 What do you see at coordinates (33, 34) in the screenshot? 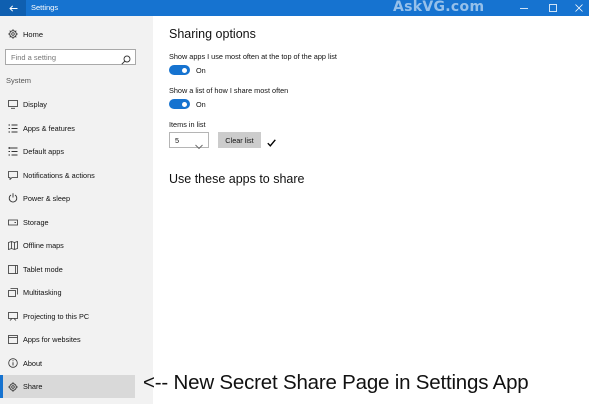
I see `home-label: Home` at bounding box center [33, 34].